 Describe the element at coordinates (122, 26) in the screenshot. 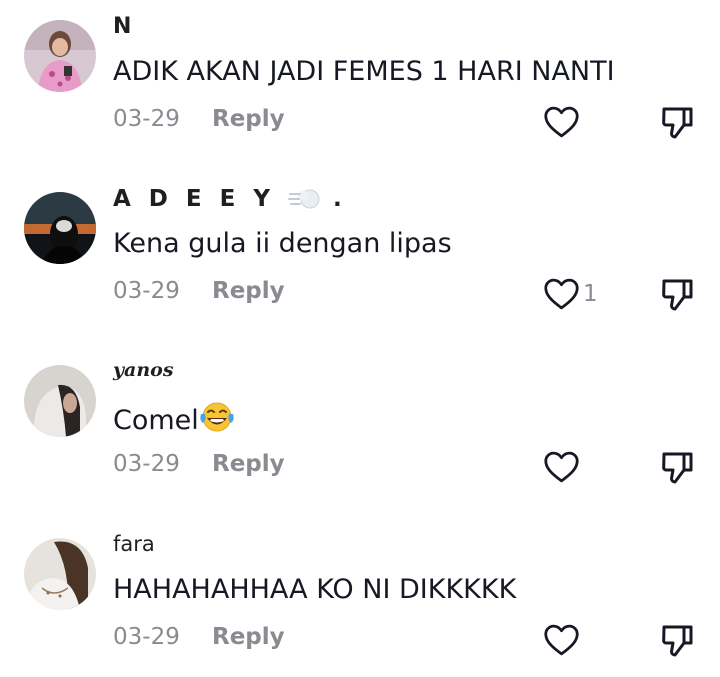

I see `comment-username: N` at that location.